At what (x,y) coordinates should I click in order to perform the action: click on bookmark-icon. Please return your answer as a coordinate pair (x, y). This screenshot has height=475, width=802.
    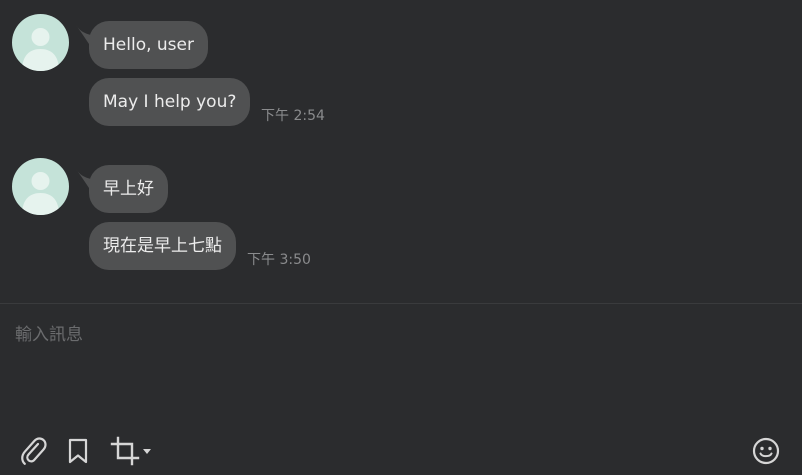
    Looking at the image, I should click on (78, 451).